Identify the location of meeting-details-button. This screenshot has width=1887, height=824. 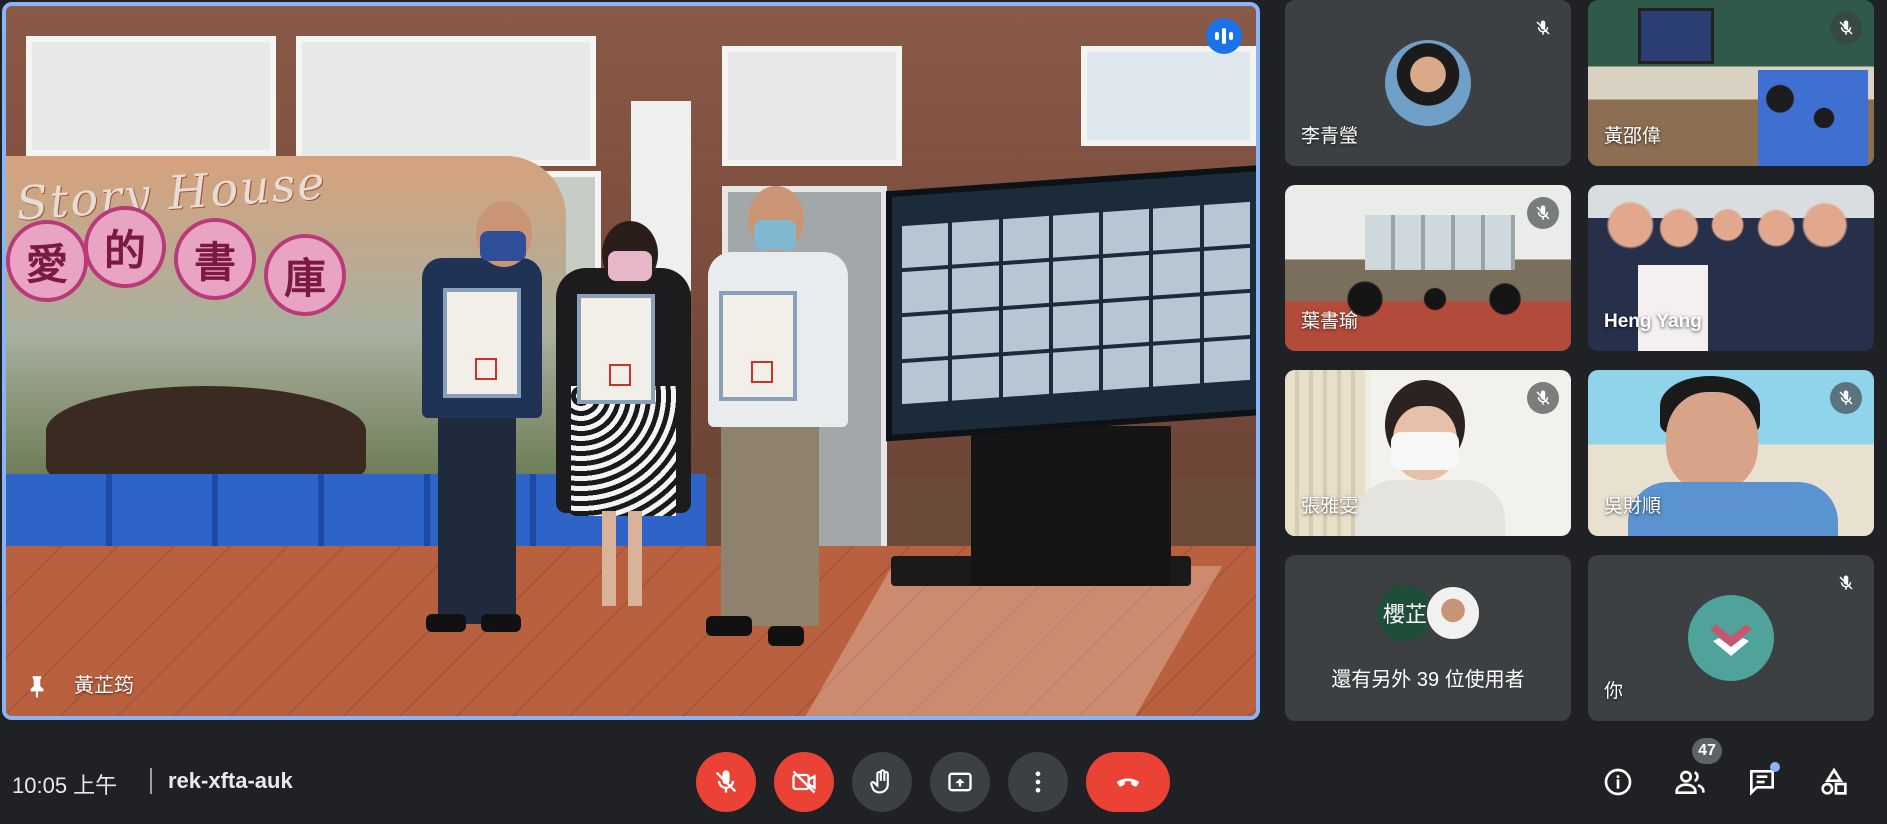
(1618, 782).